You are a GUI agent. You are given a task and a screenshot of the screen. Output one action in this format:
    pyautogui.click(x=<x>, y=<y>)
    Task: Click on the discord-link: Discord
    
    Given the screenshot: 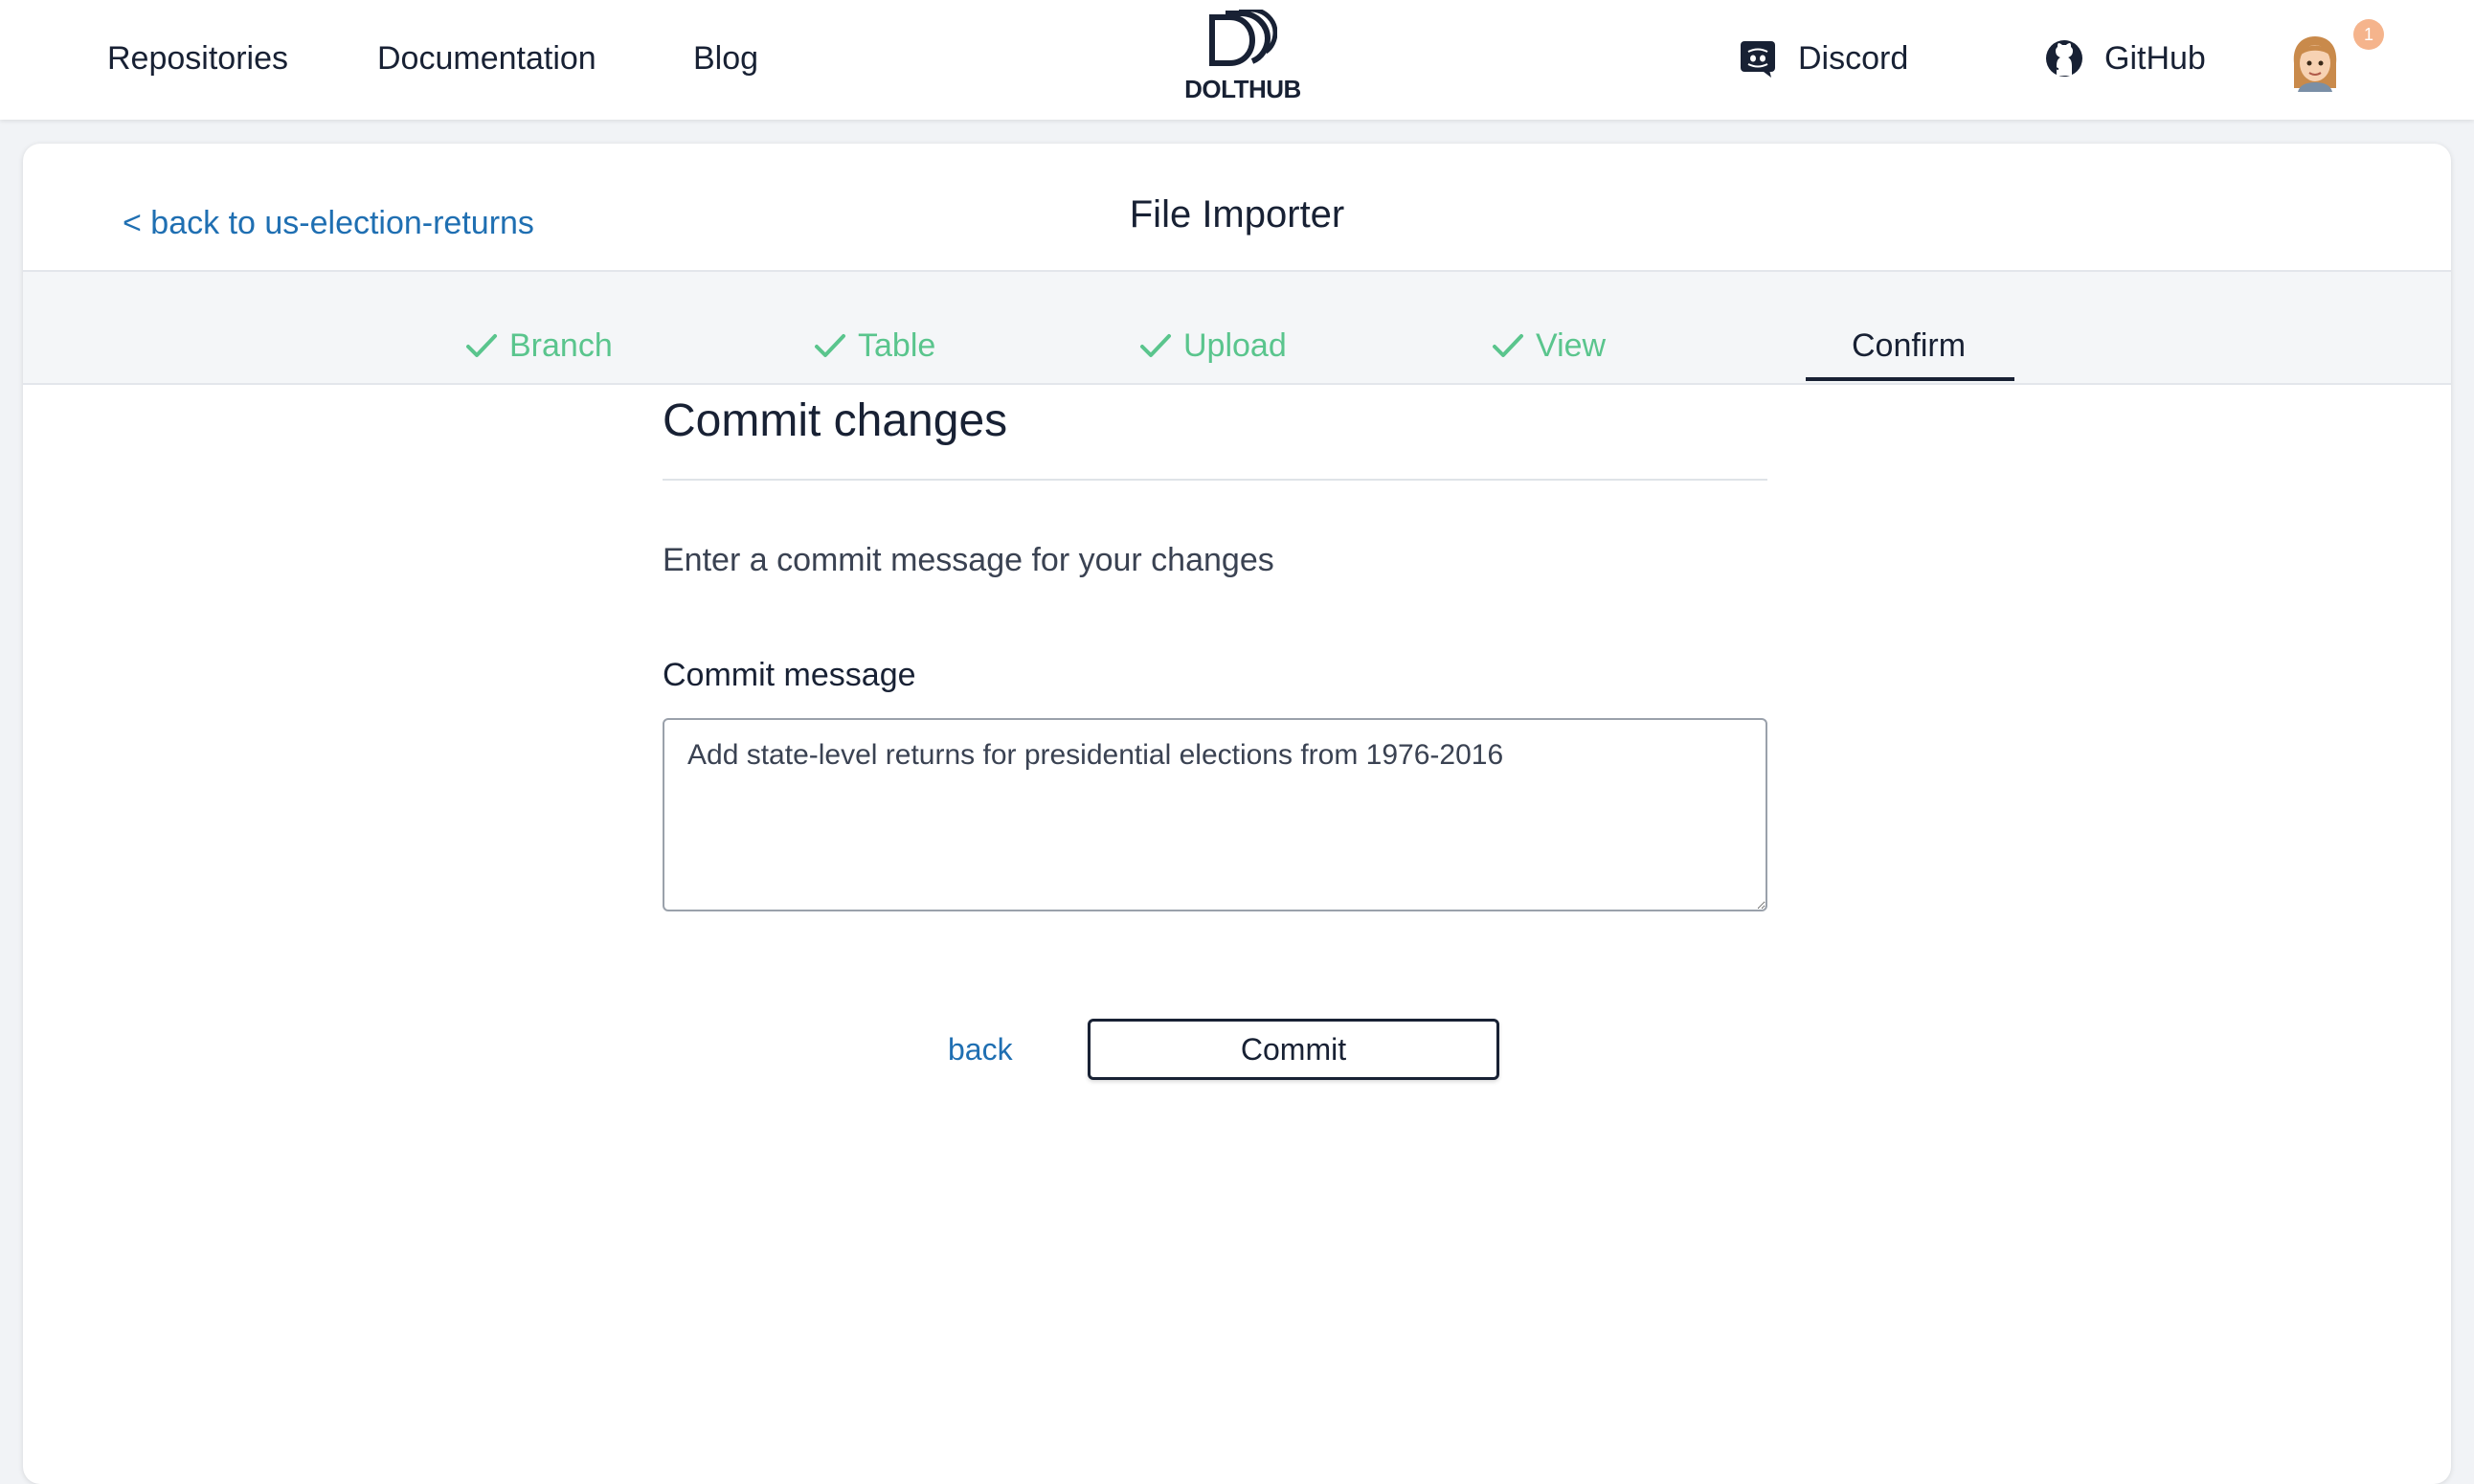 What is the action you would take?
    pyautogui.click(x=1823, y=58)
    